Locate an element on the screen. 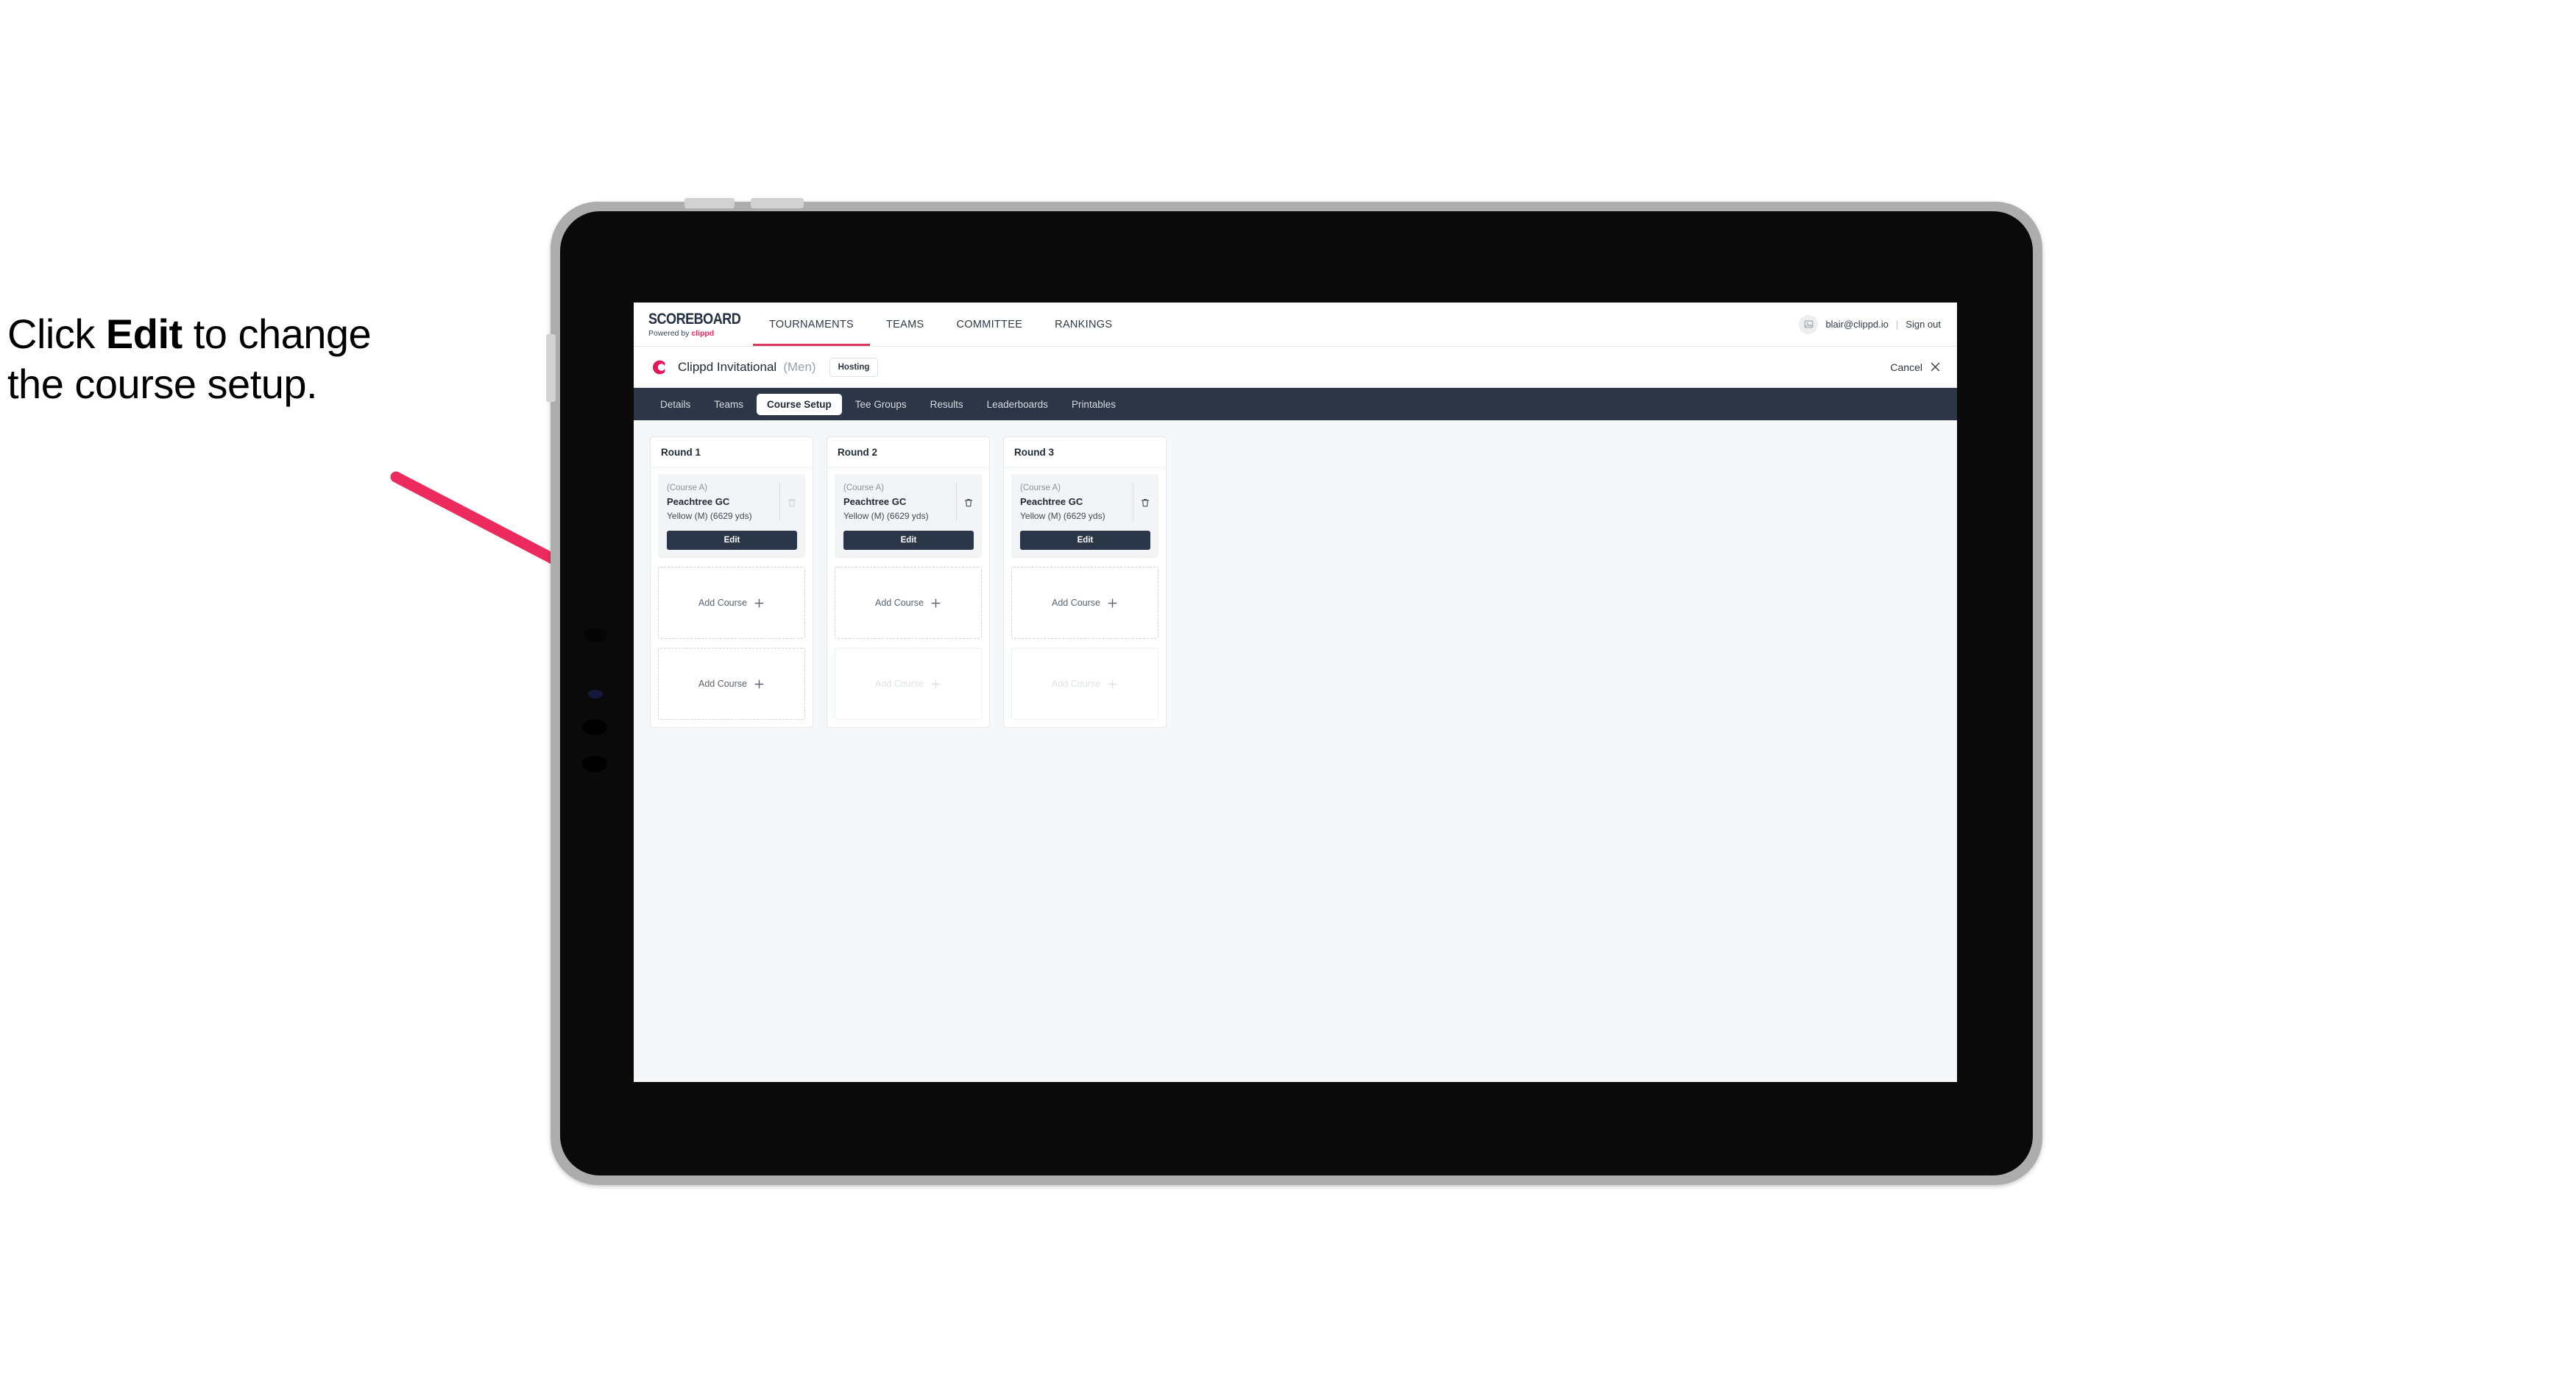 The width and height of the screenshot is (2576, 1386). brand-subtitle: Powered by clippd is located at coordinates (693, 334).